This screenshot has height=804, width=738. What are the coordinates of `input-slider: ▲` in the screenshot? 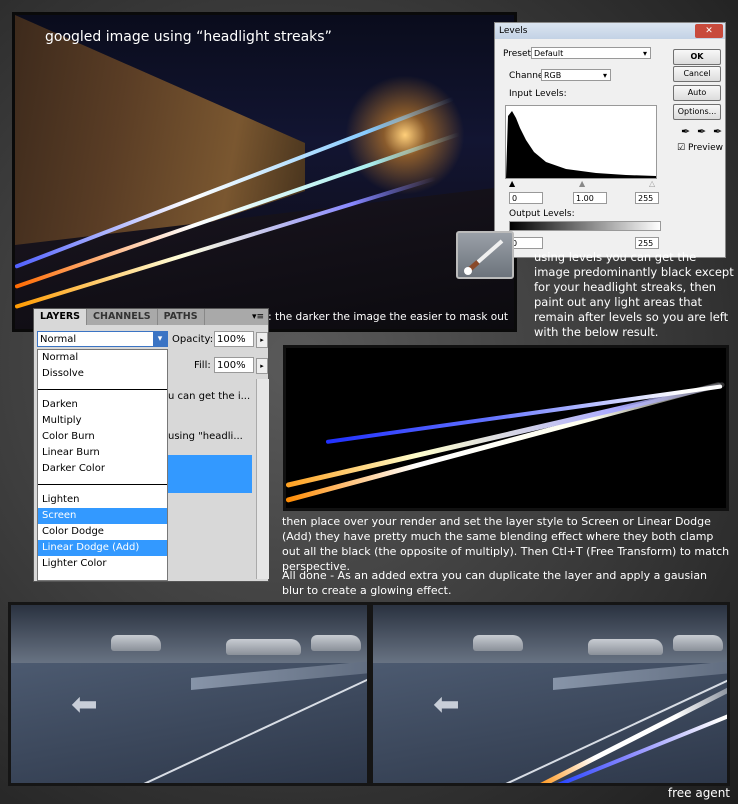 It's located at (512, 183).